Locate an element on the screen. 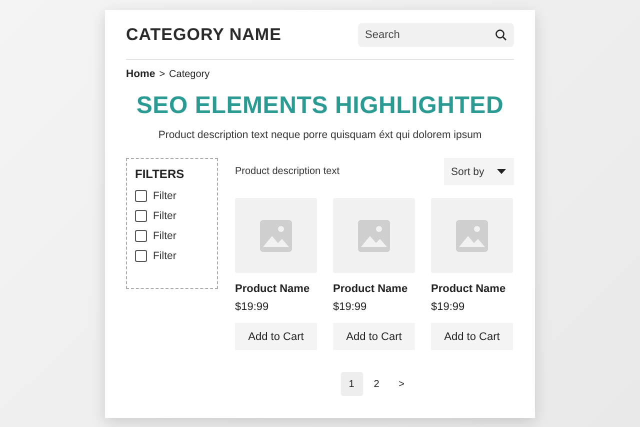 This screenshot has height=427, width=640. search-icon is located at coordinates (501, 35).